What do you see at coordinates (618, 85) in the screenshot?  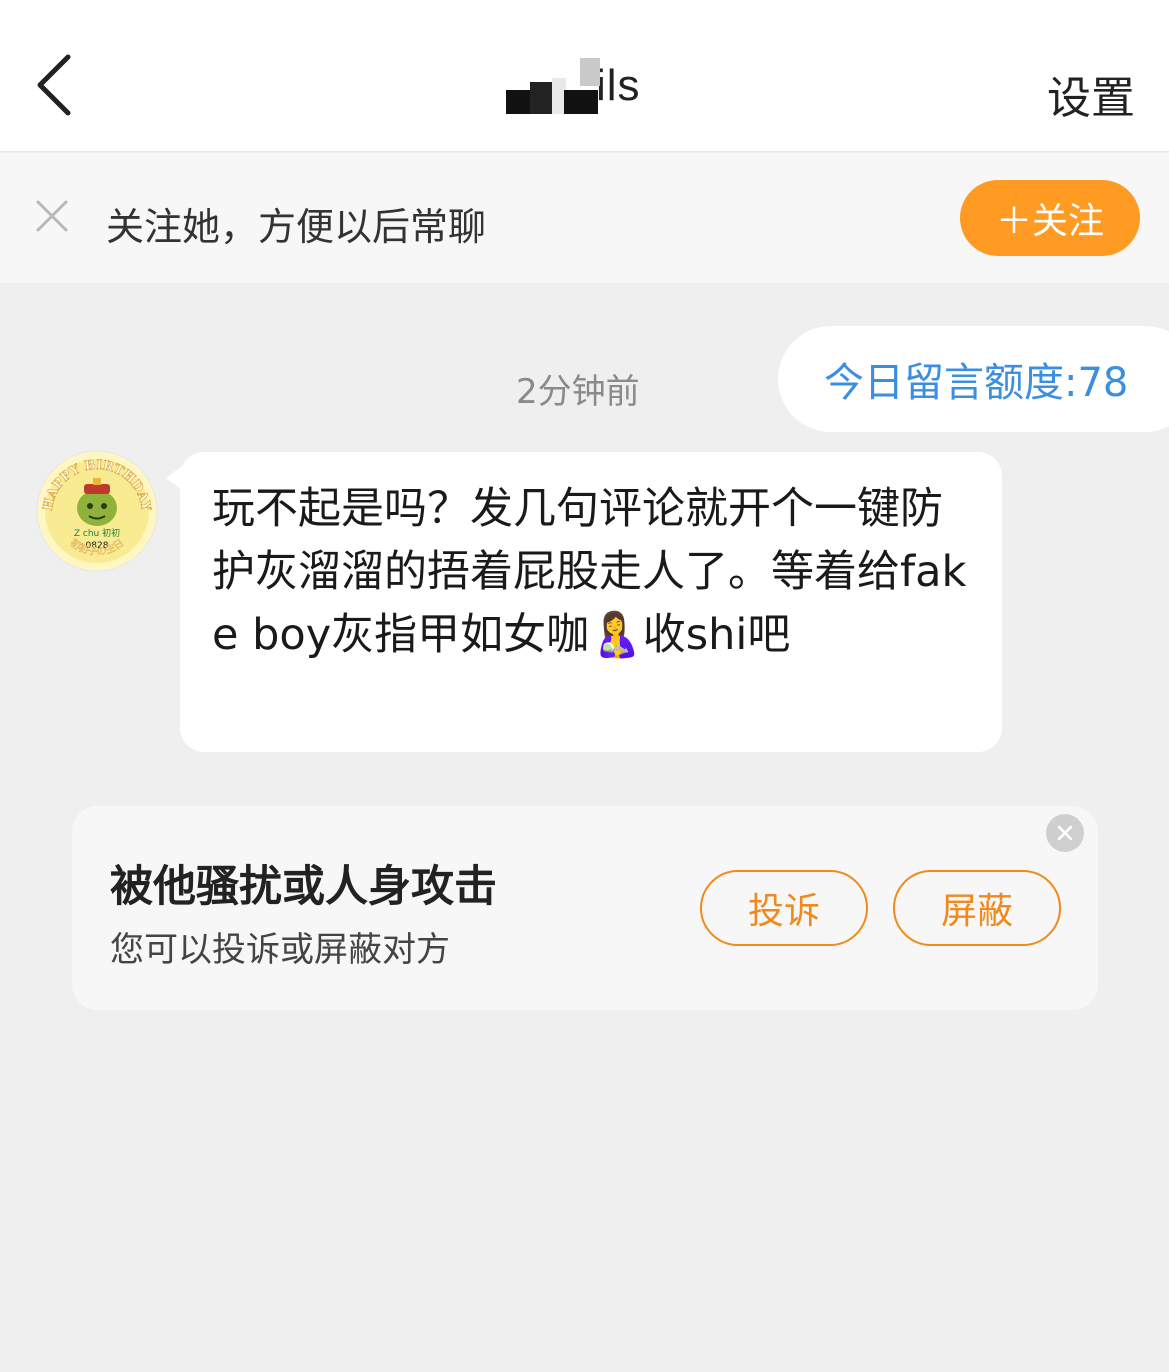 I see `page-title-text: ils` at bounding box center [618, 85].